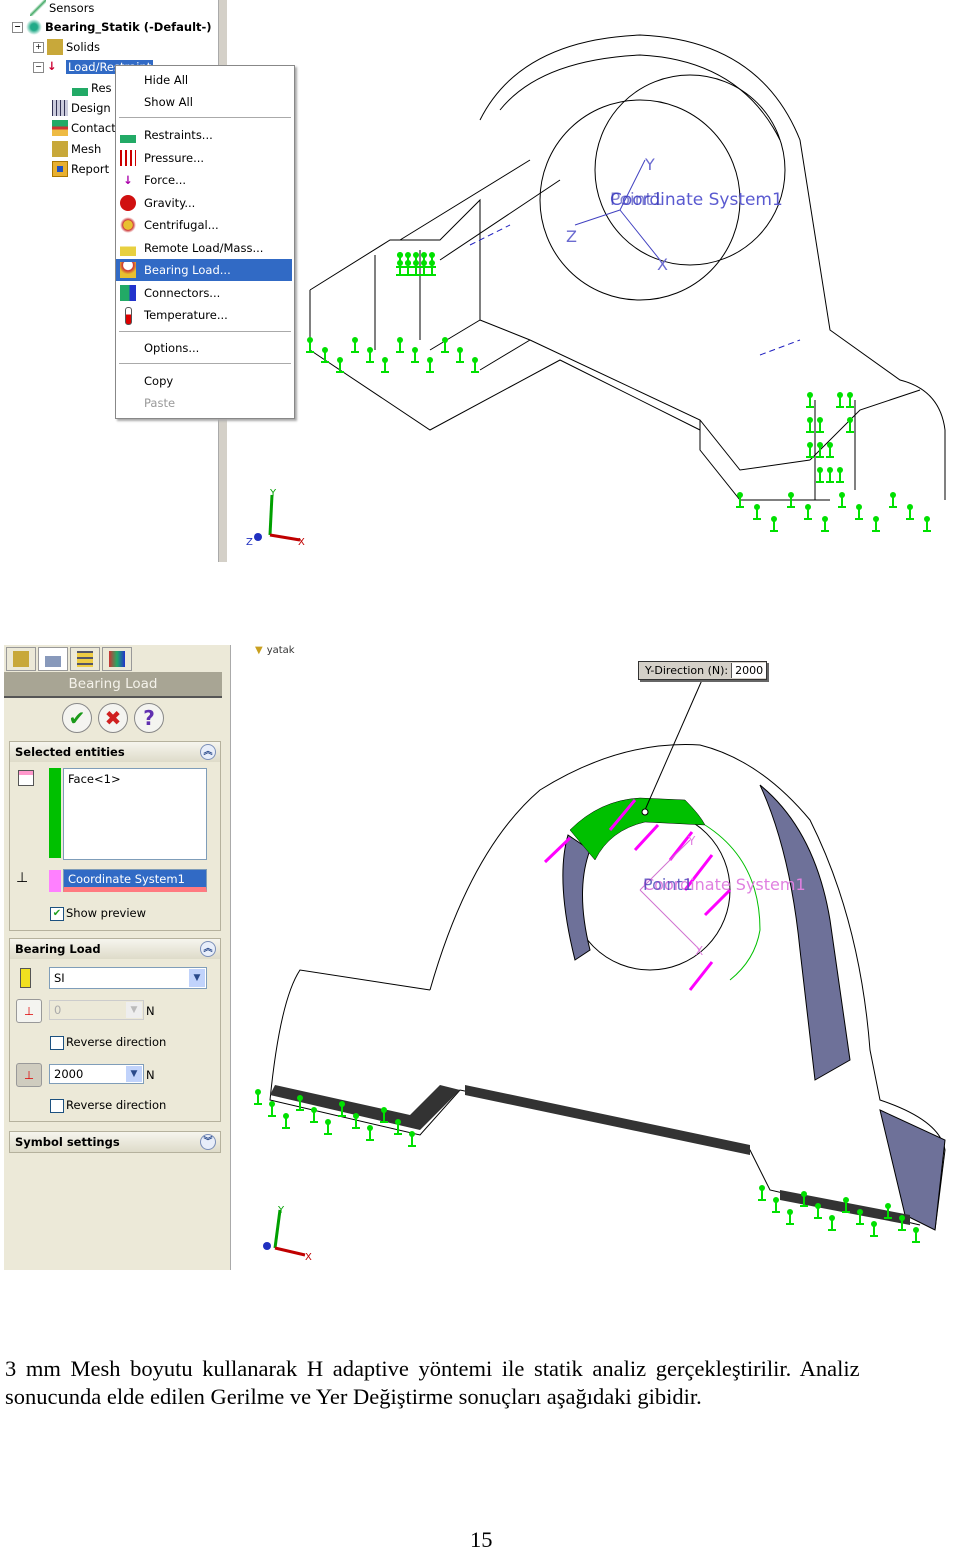 The height and width of the screenshot is (1553, 960). I want to click on y-direction-callout: Y-Direction (N): 2000, so click(703, 670).